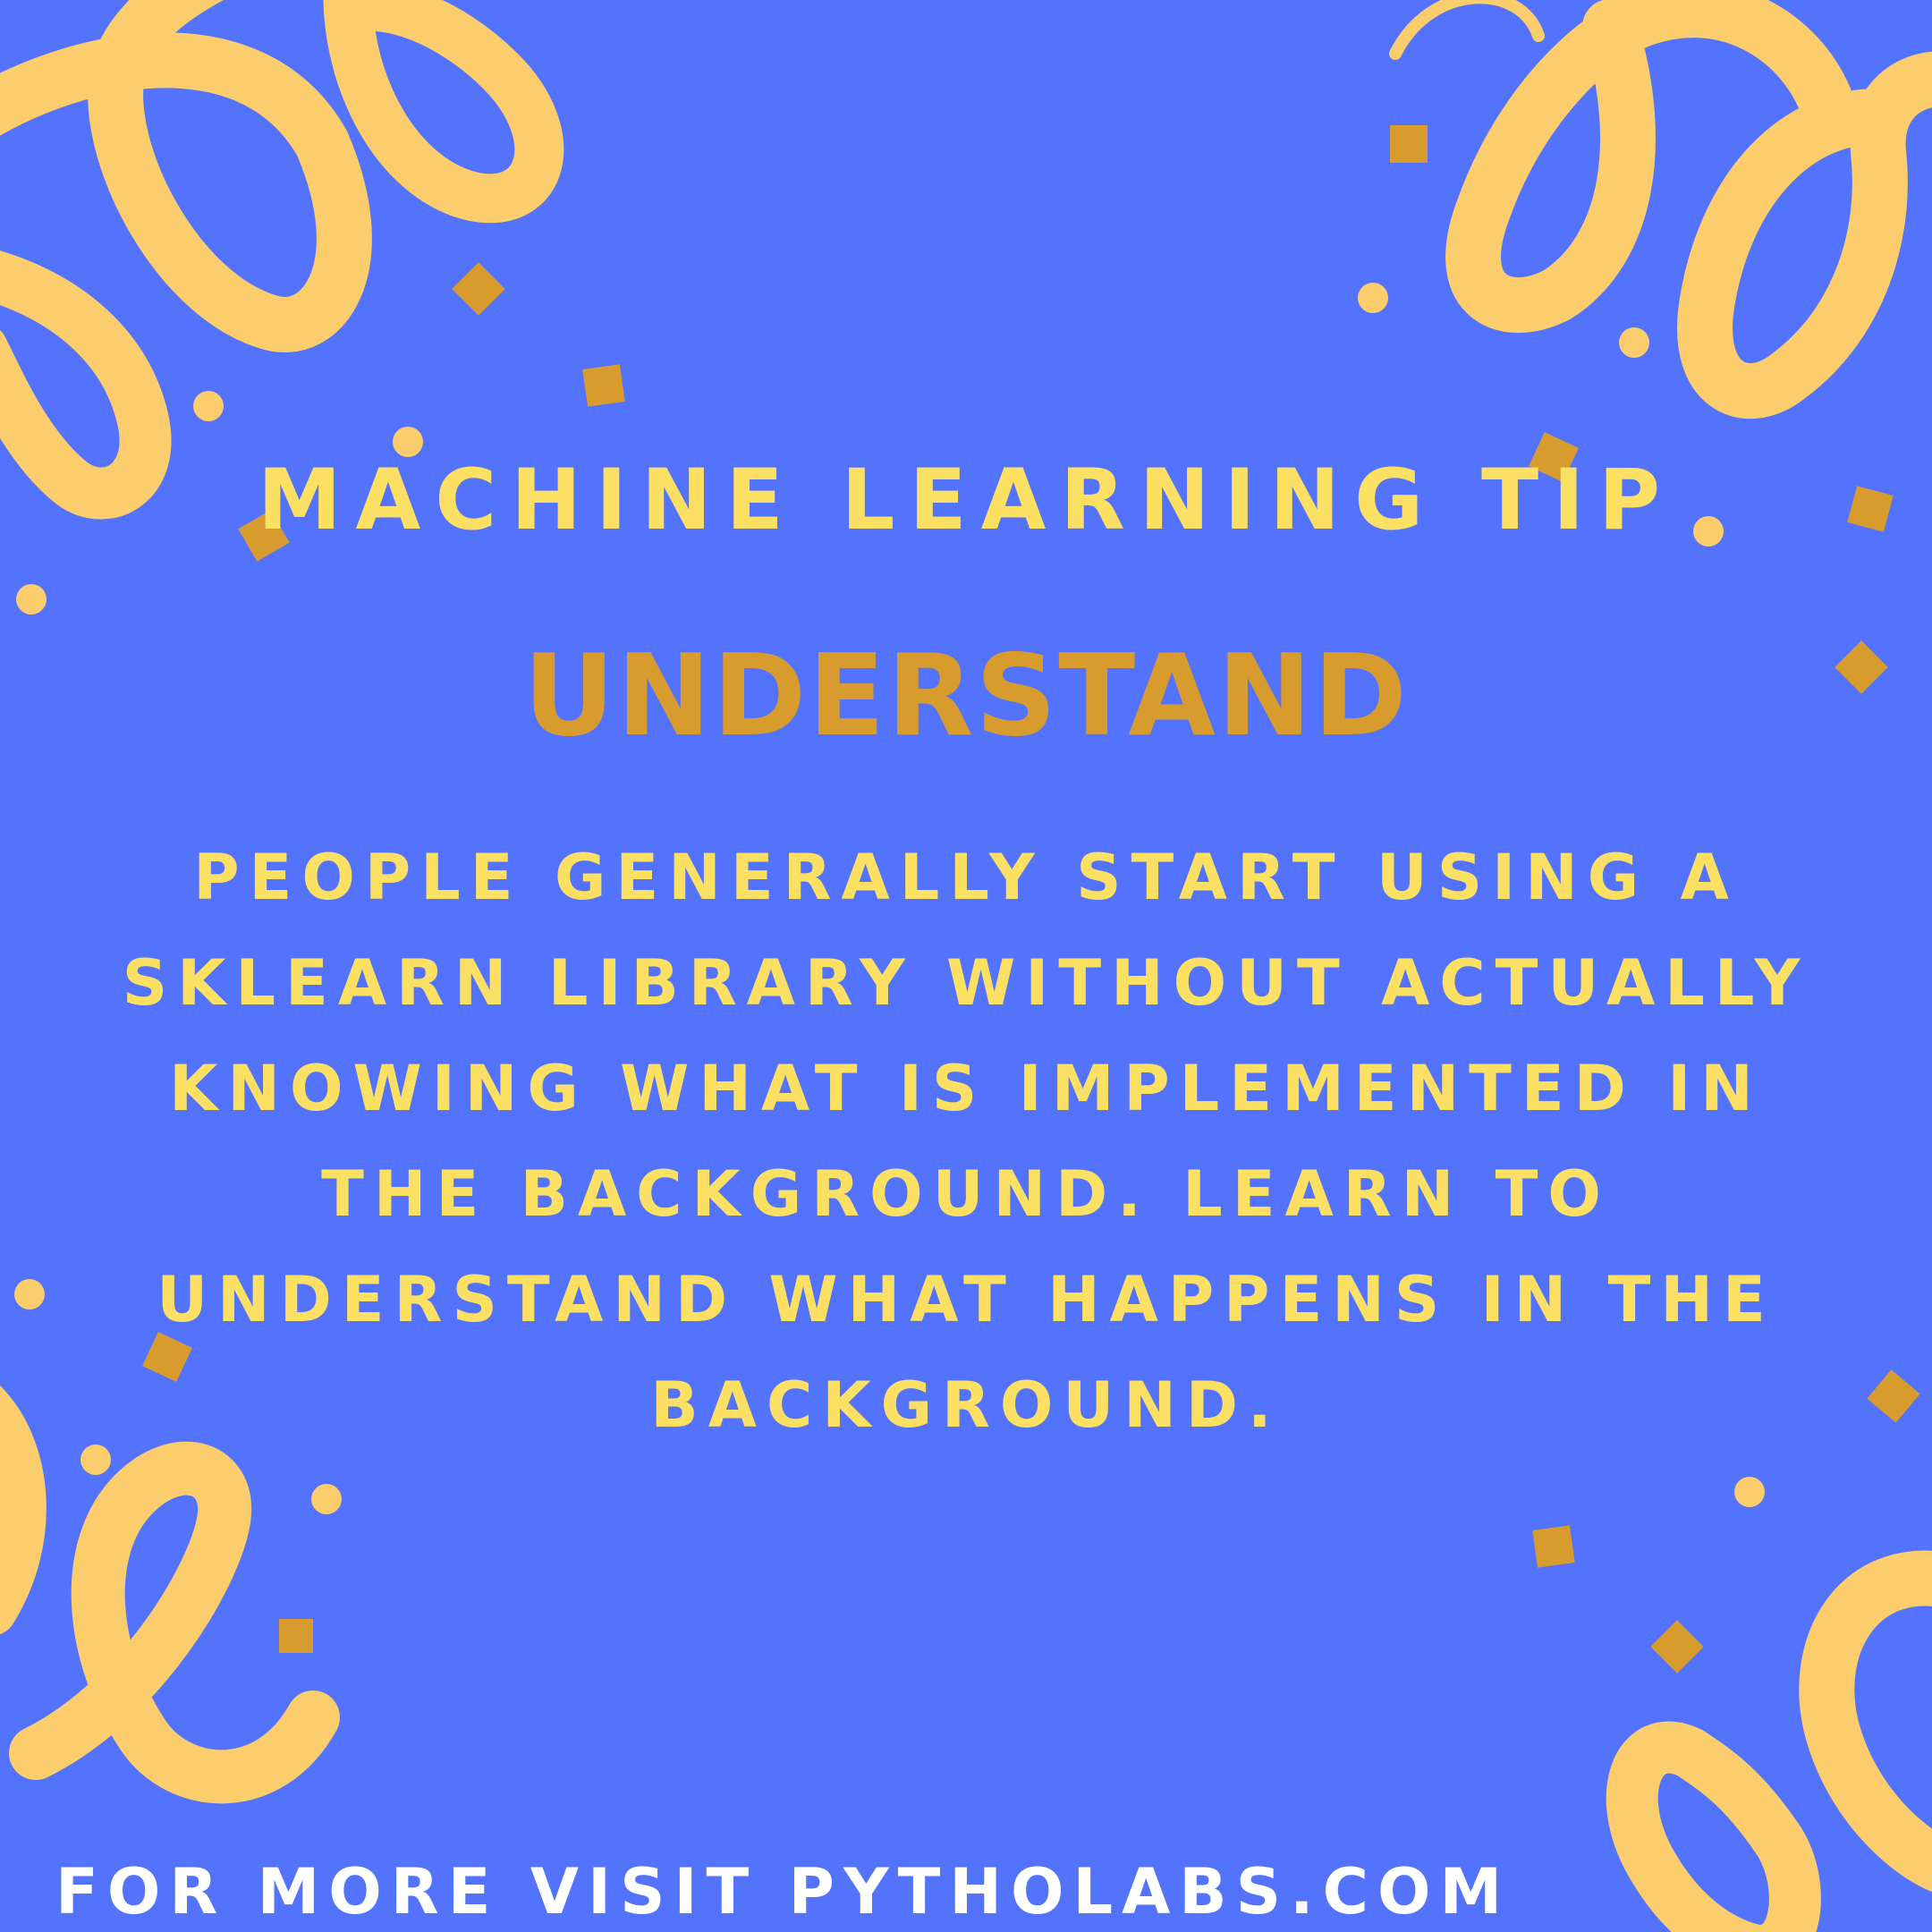 This screenshot has height=1932, width=1932. I want to click on footer-link: FOR MORE VISIT PYTHOLABS.COM, so click(783, 1892).